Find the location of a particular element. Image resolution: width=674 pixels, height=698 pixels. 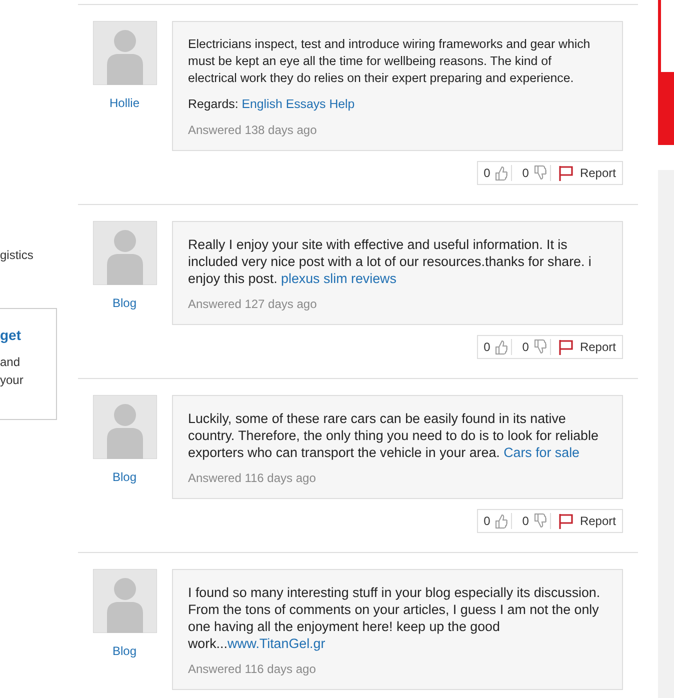

answer-text: Really I enjoy your site with effective and useful information. It is included very nice post with a lot of our resources.thanks for share. i enjoy this post. plexus slim reviews is located at coordinates (390, 261).